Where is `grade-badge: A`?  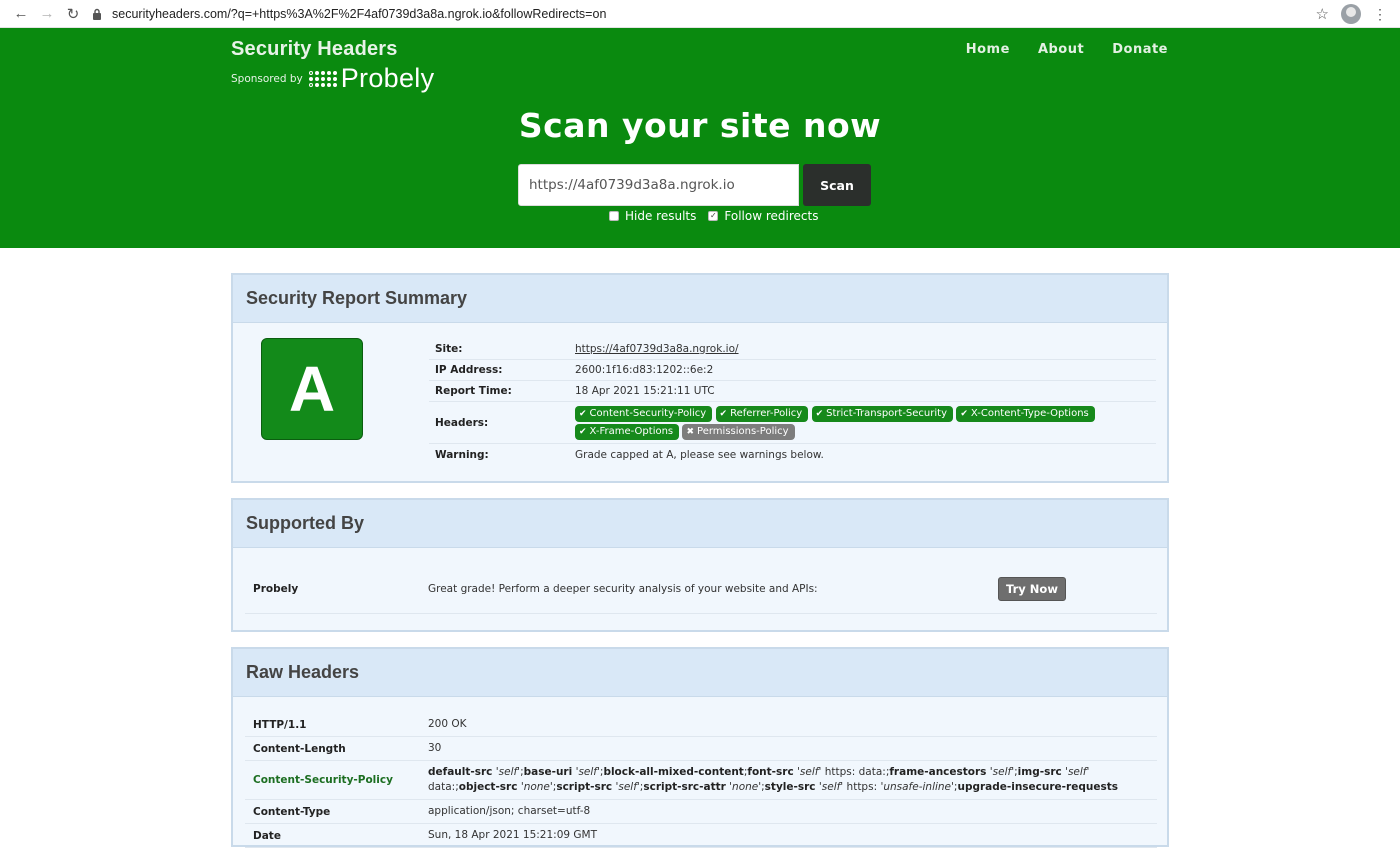 grade-badge: A is located at coordinates (312, 389).